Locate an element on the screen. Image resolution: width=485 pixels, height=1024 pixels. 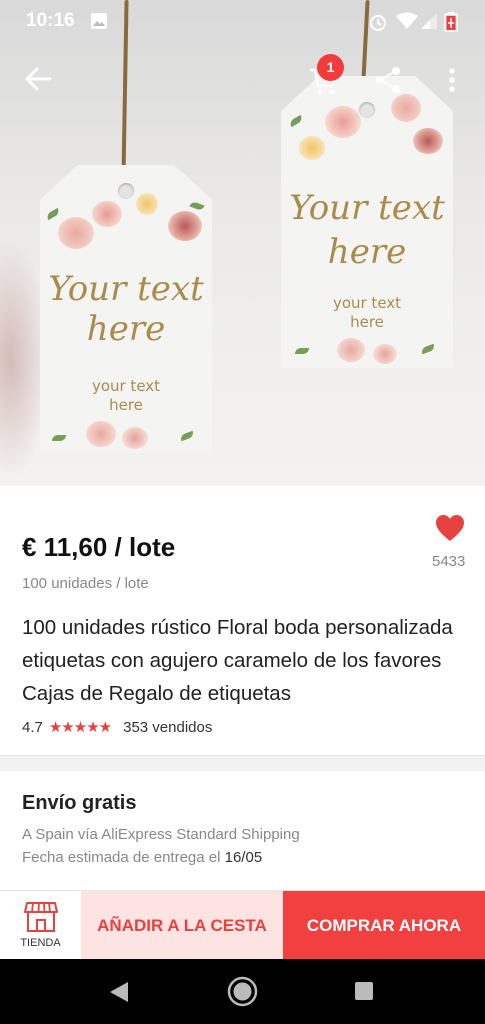
product-unit: 100 unidades / lote is located at coordinates (85, 583).